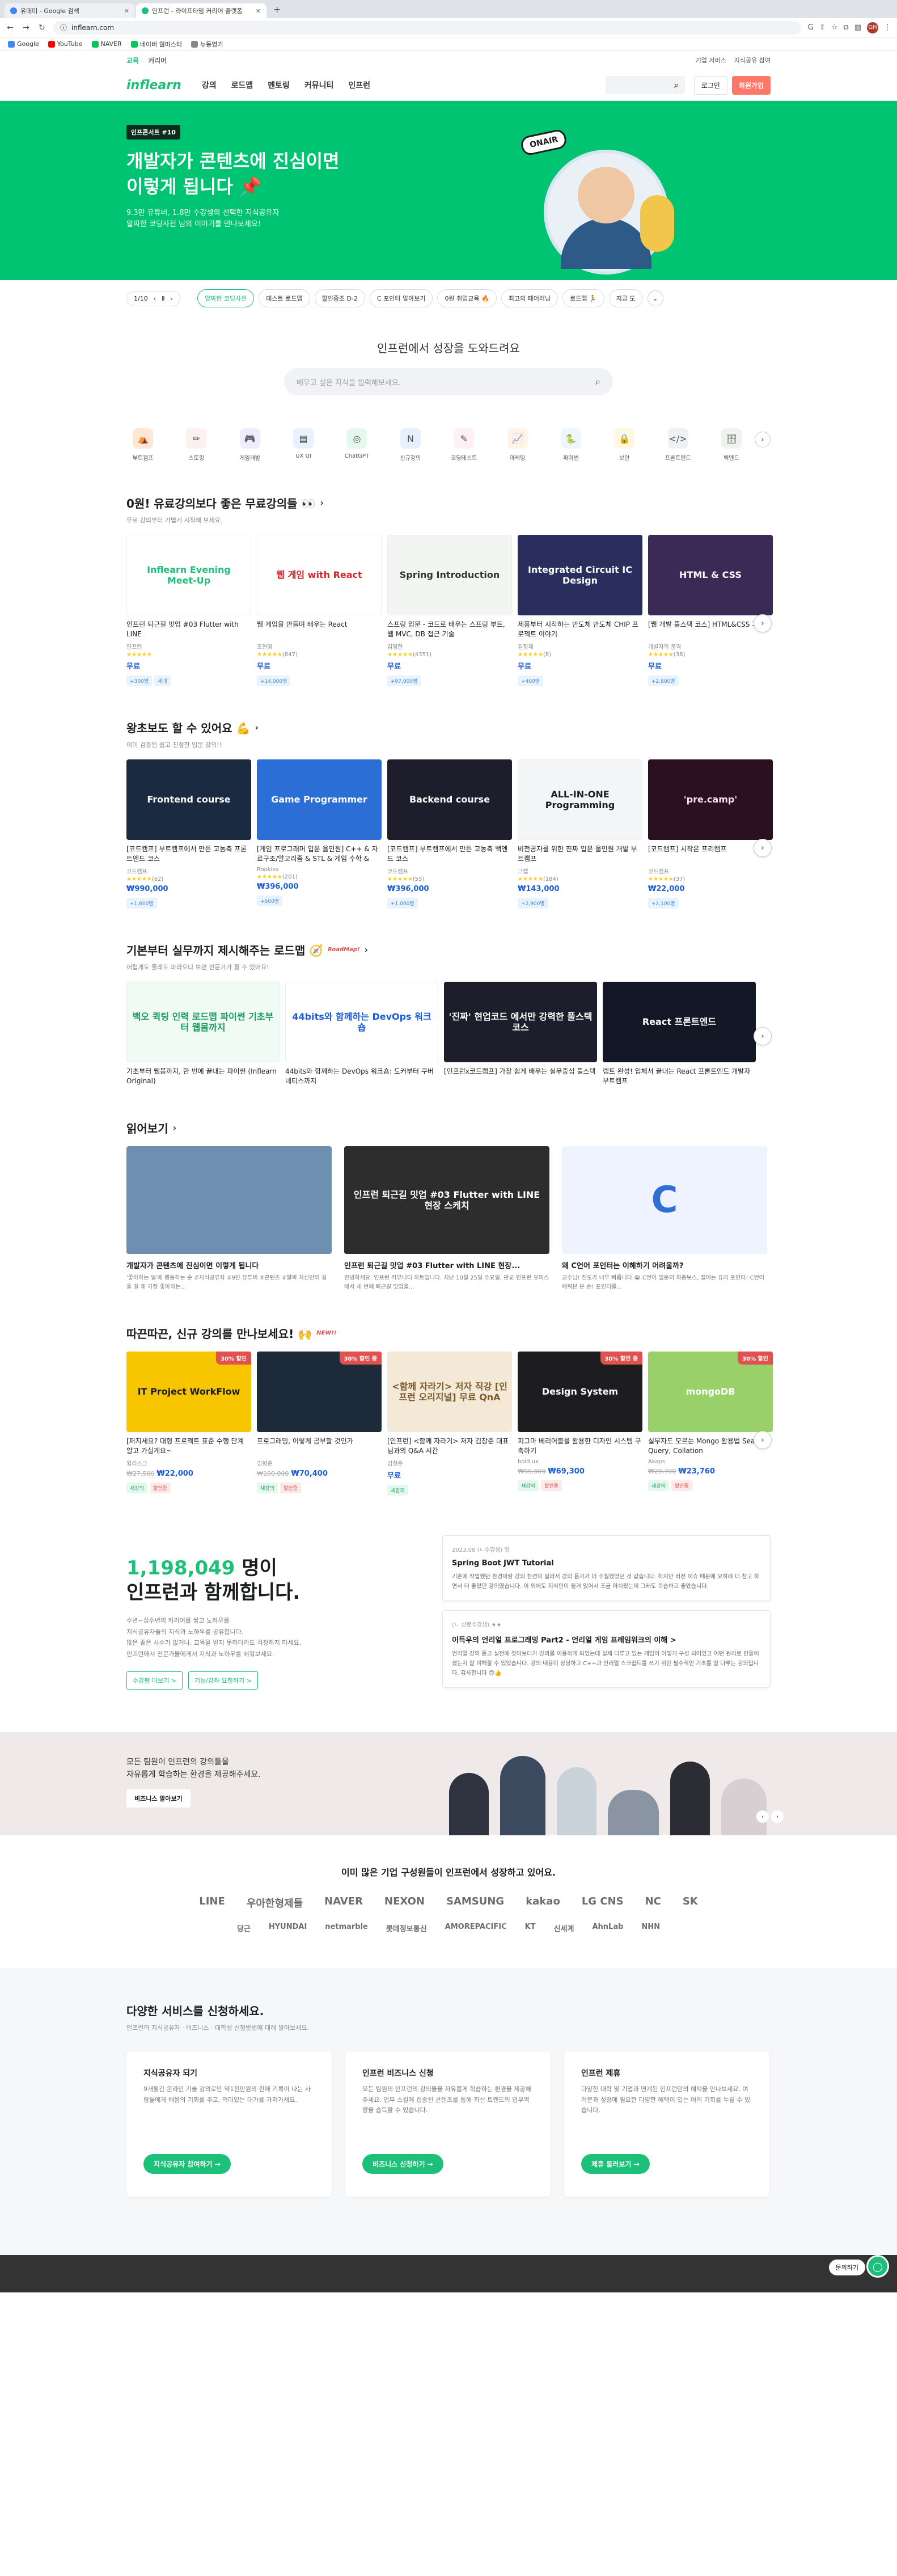 The height and width of the screenshot is (2576, 897). Describe the element at coordinates (226, 298) in the screenshot. I see `banner-chip: 얄짜한 코딩사전` at that location.